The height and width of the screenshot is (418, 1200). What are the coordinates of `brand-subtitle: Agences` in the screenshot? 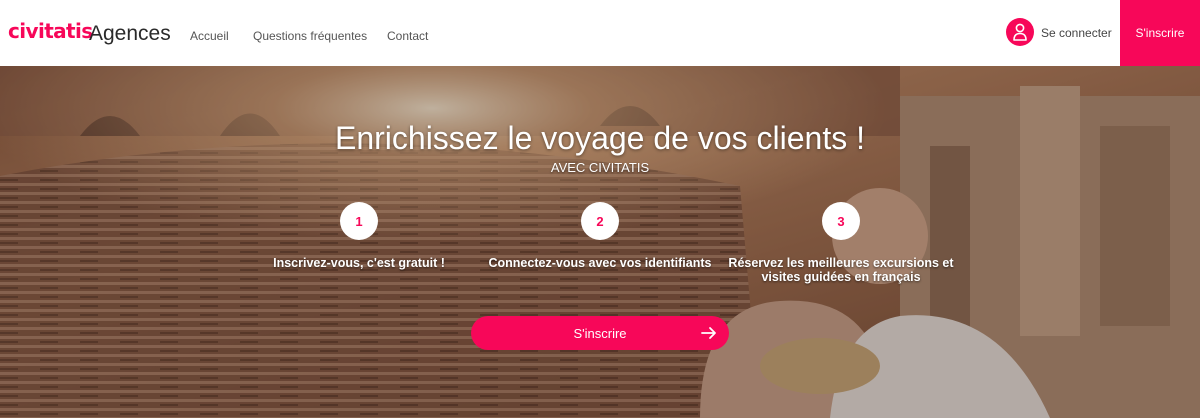 It's located at (130, 33).